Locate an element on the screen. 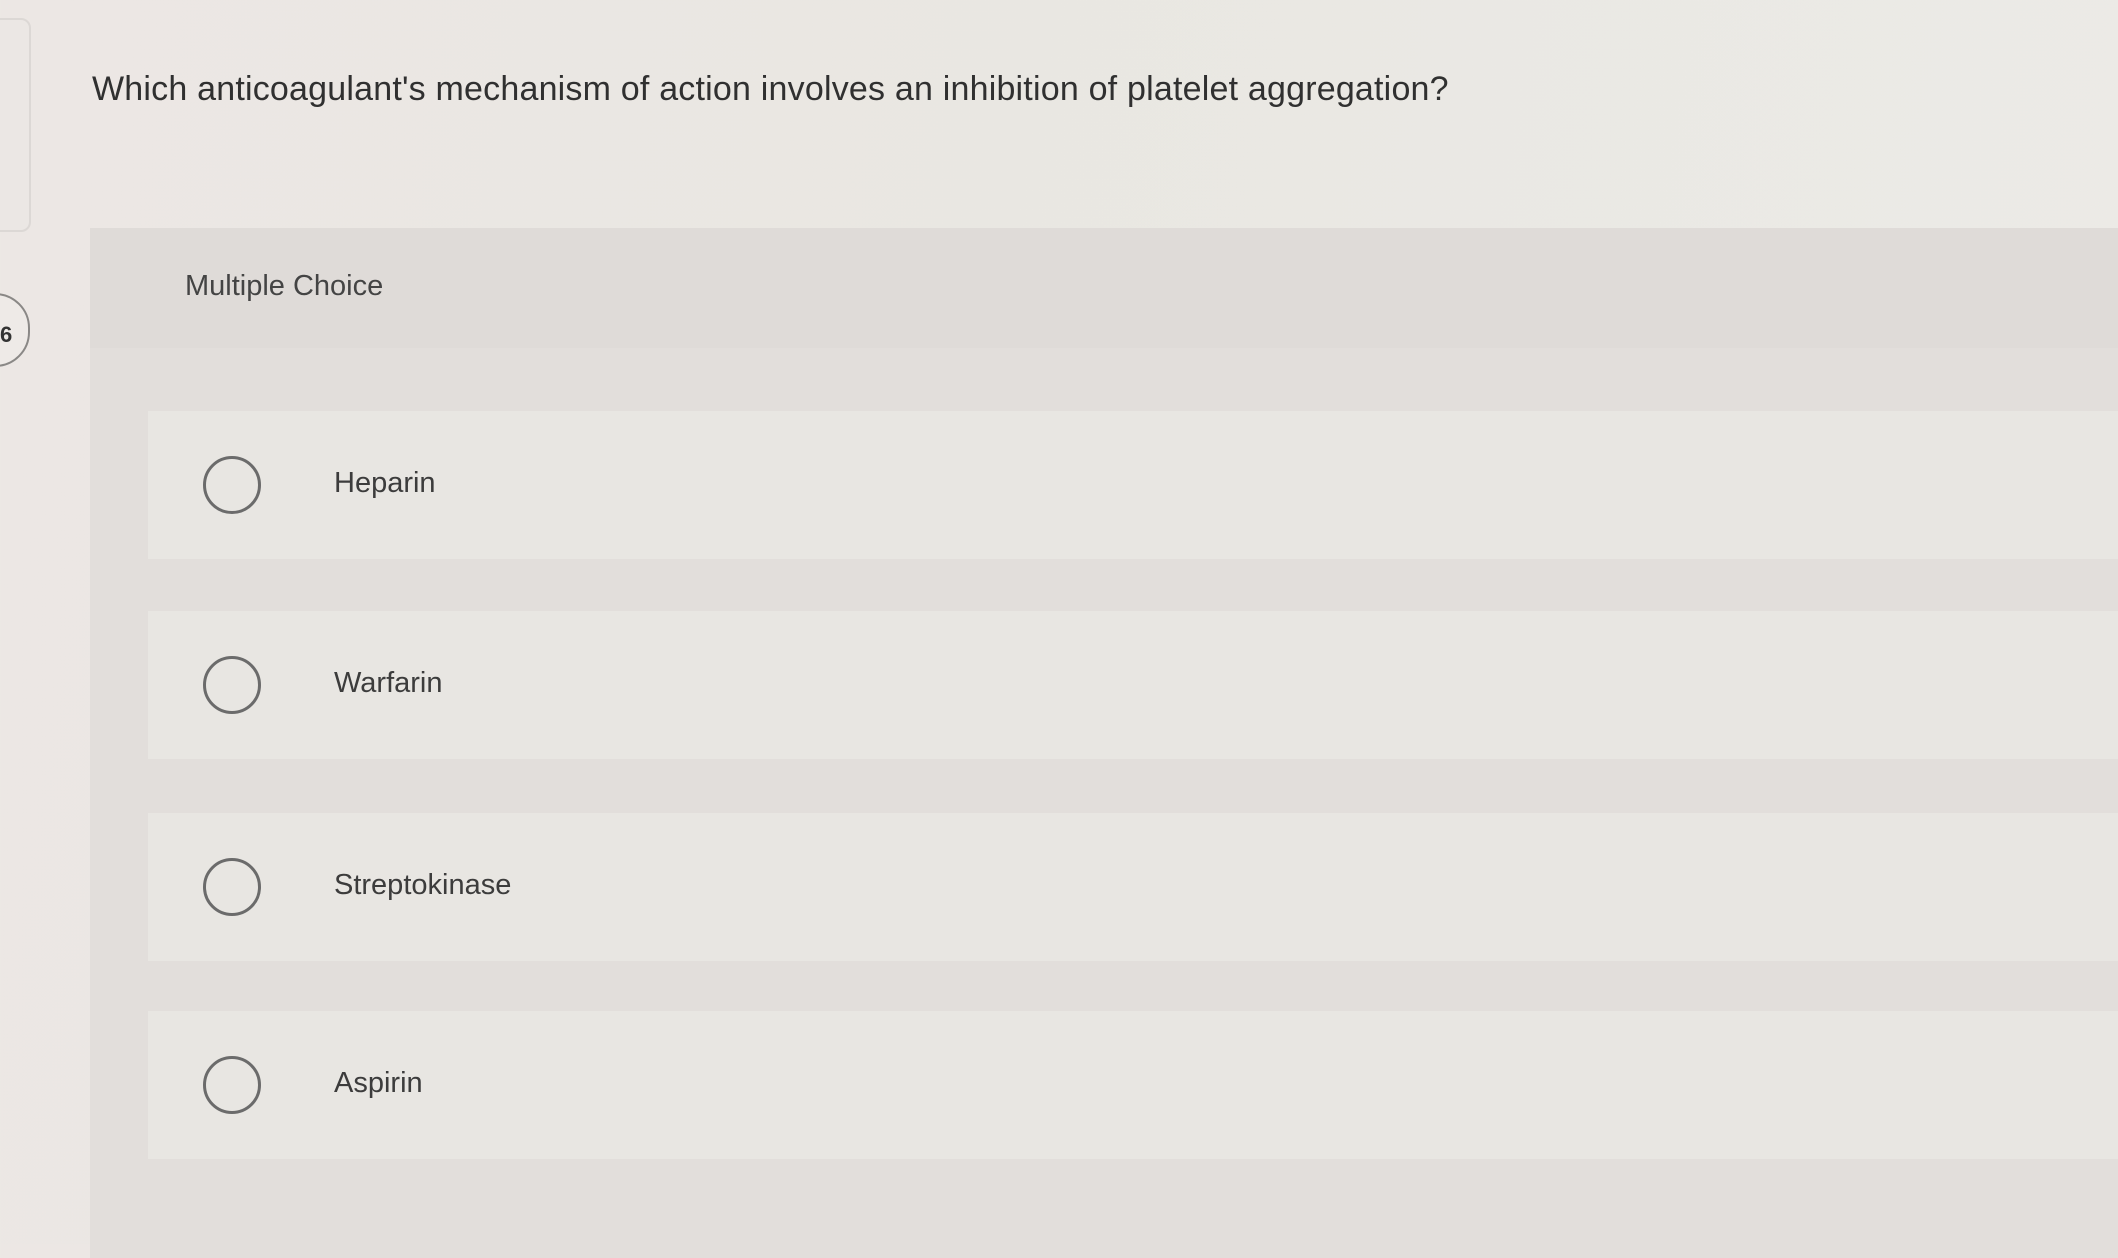 The width and height of the screenshot is (2118, 1258). answer-option-label: Aspirin is located at coordinates (378, 1083).